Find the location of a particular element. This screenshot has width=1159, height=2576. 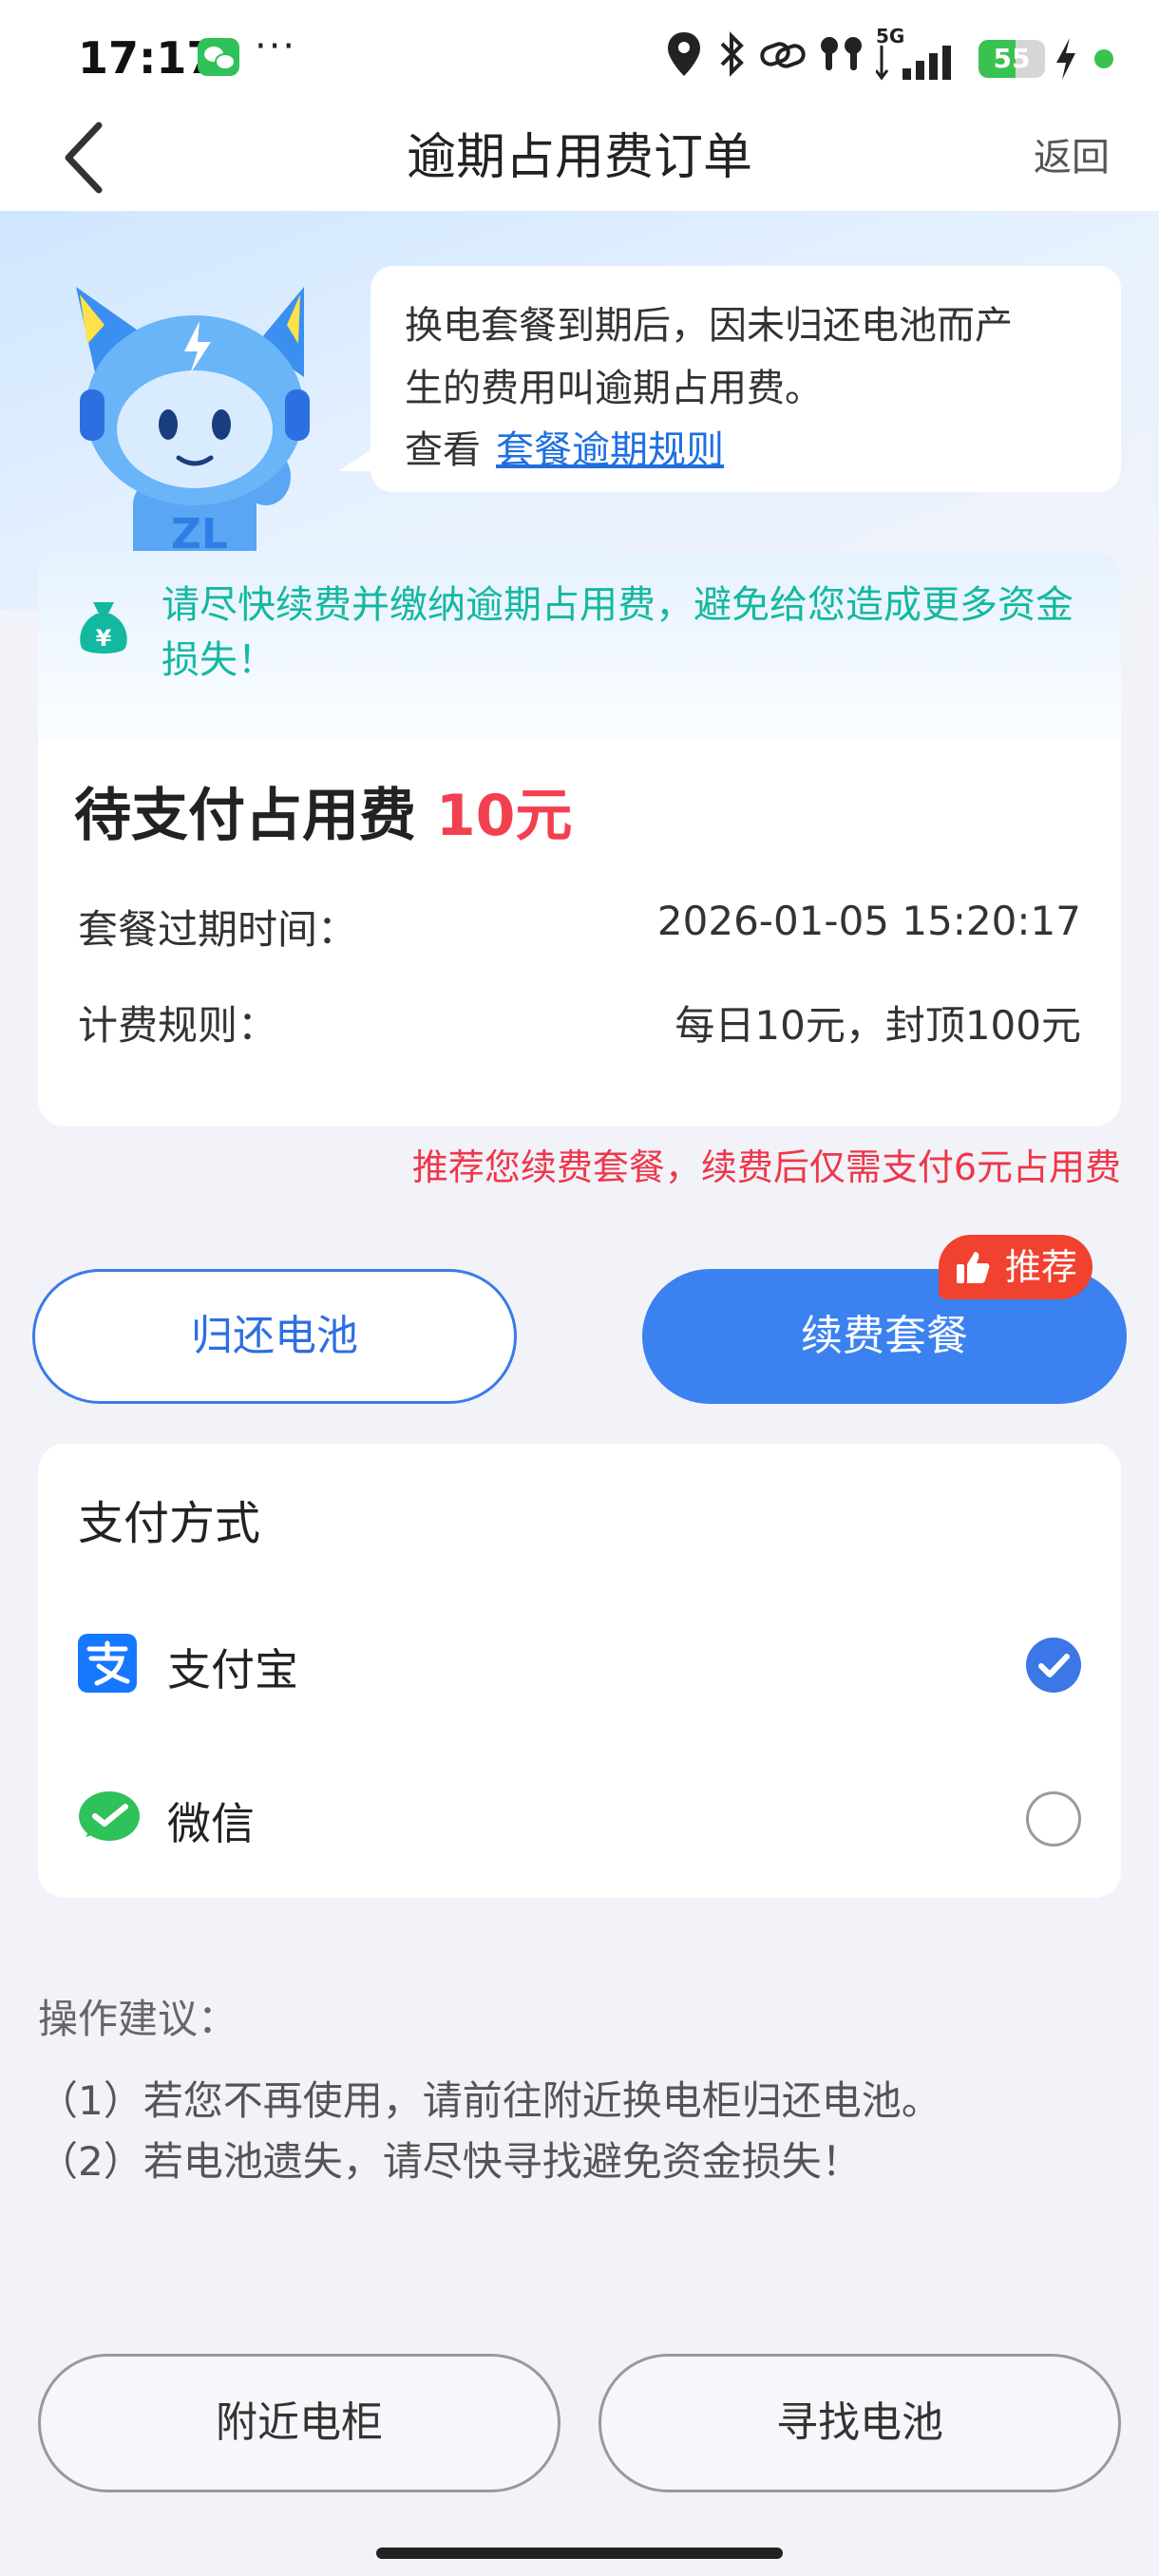

bluetooth-icon is located at coordinates (732, 54).